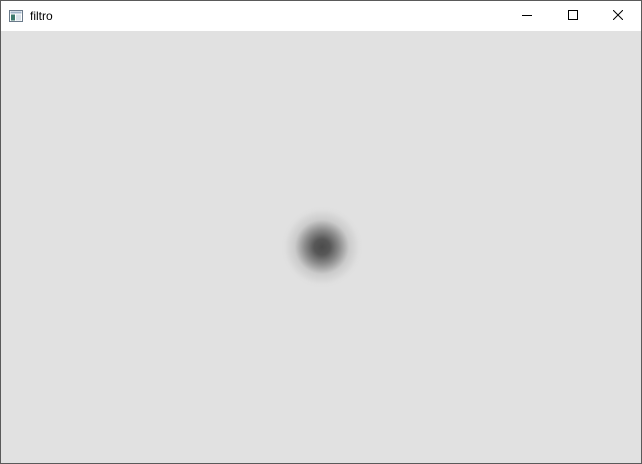  I want to click on close-button, so click(618, 16).